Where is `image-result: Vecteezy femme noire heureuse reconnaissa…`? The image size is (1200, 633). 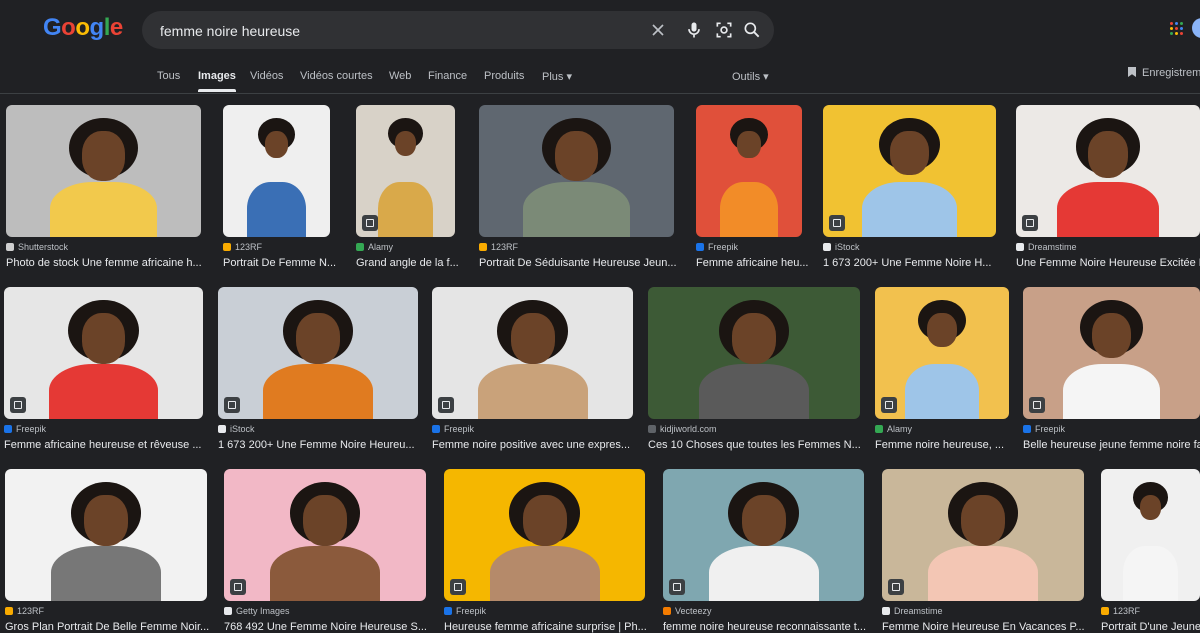 image-result: Vecteezy femme noire heureuse reconnaissa… is located at coordinates (764, 551).